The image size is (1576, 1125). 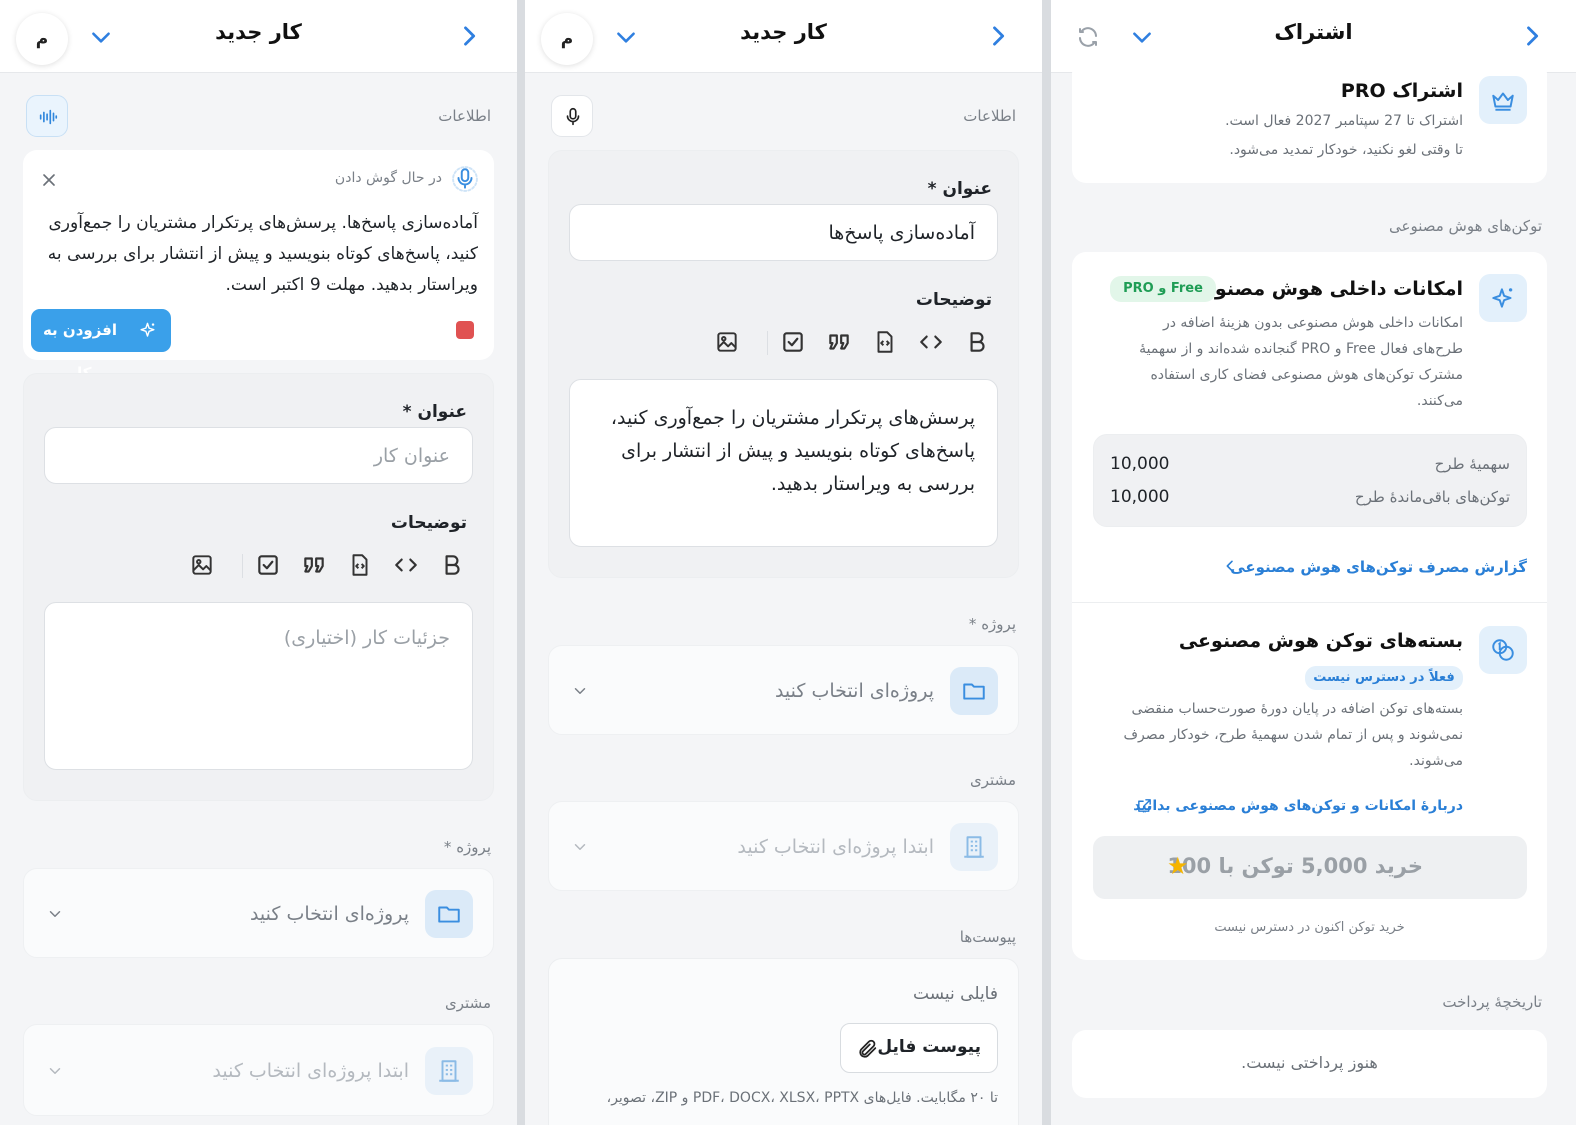 What do you see at coordinates (1439, 401) in the screenshot?
I see `ai-builtin-line: می‌کنند.` at bounding box center [1439, 401].